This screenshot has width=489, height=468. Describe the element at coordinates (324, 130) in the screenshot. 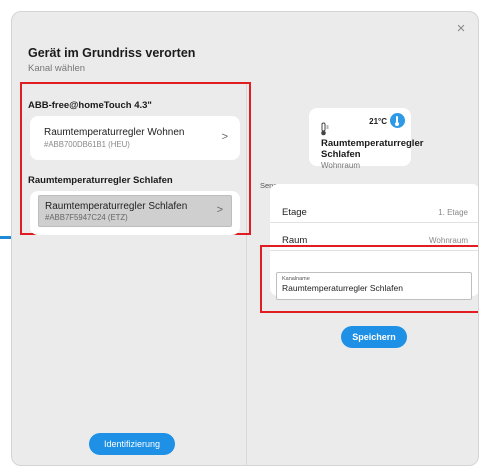

I see `thermometer-icon` at that location.